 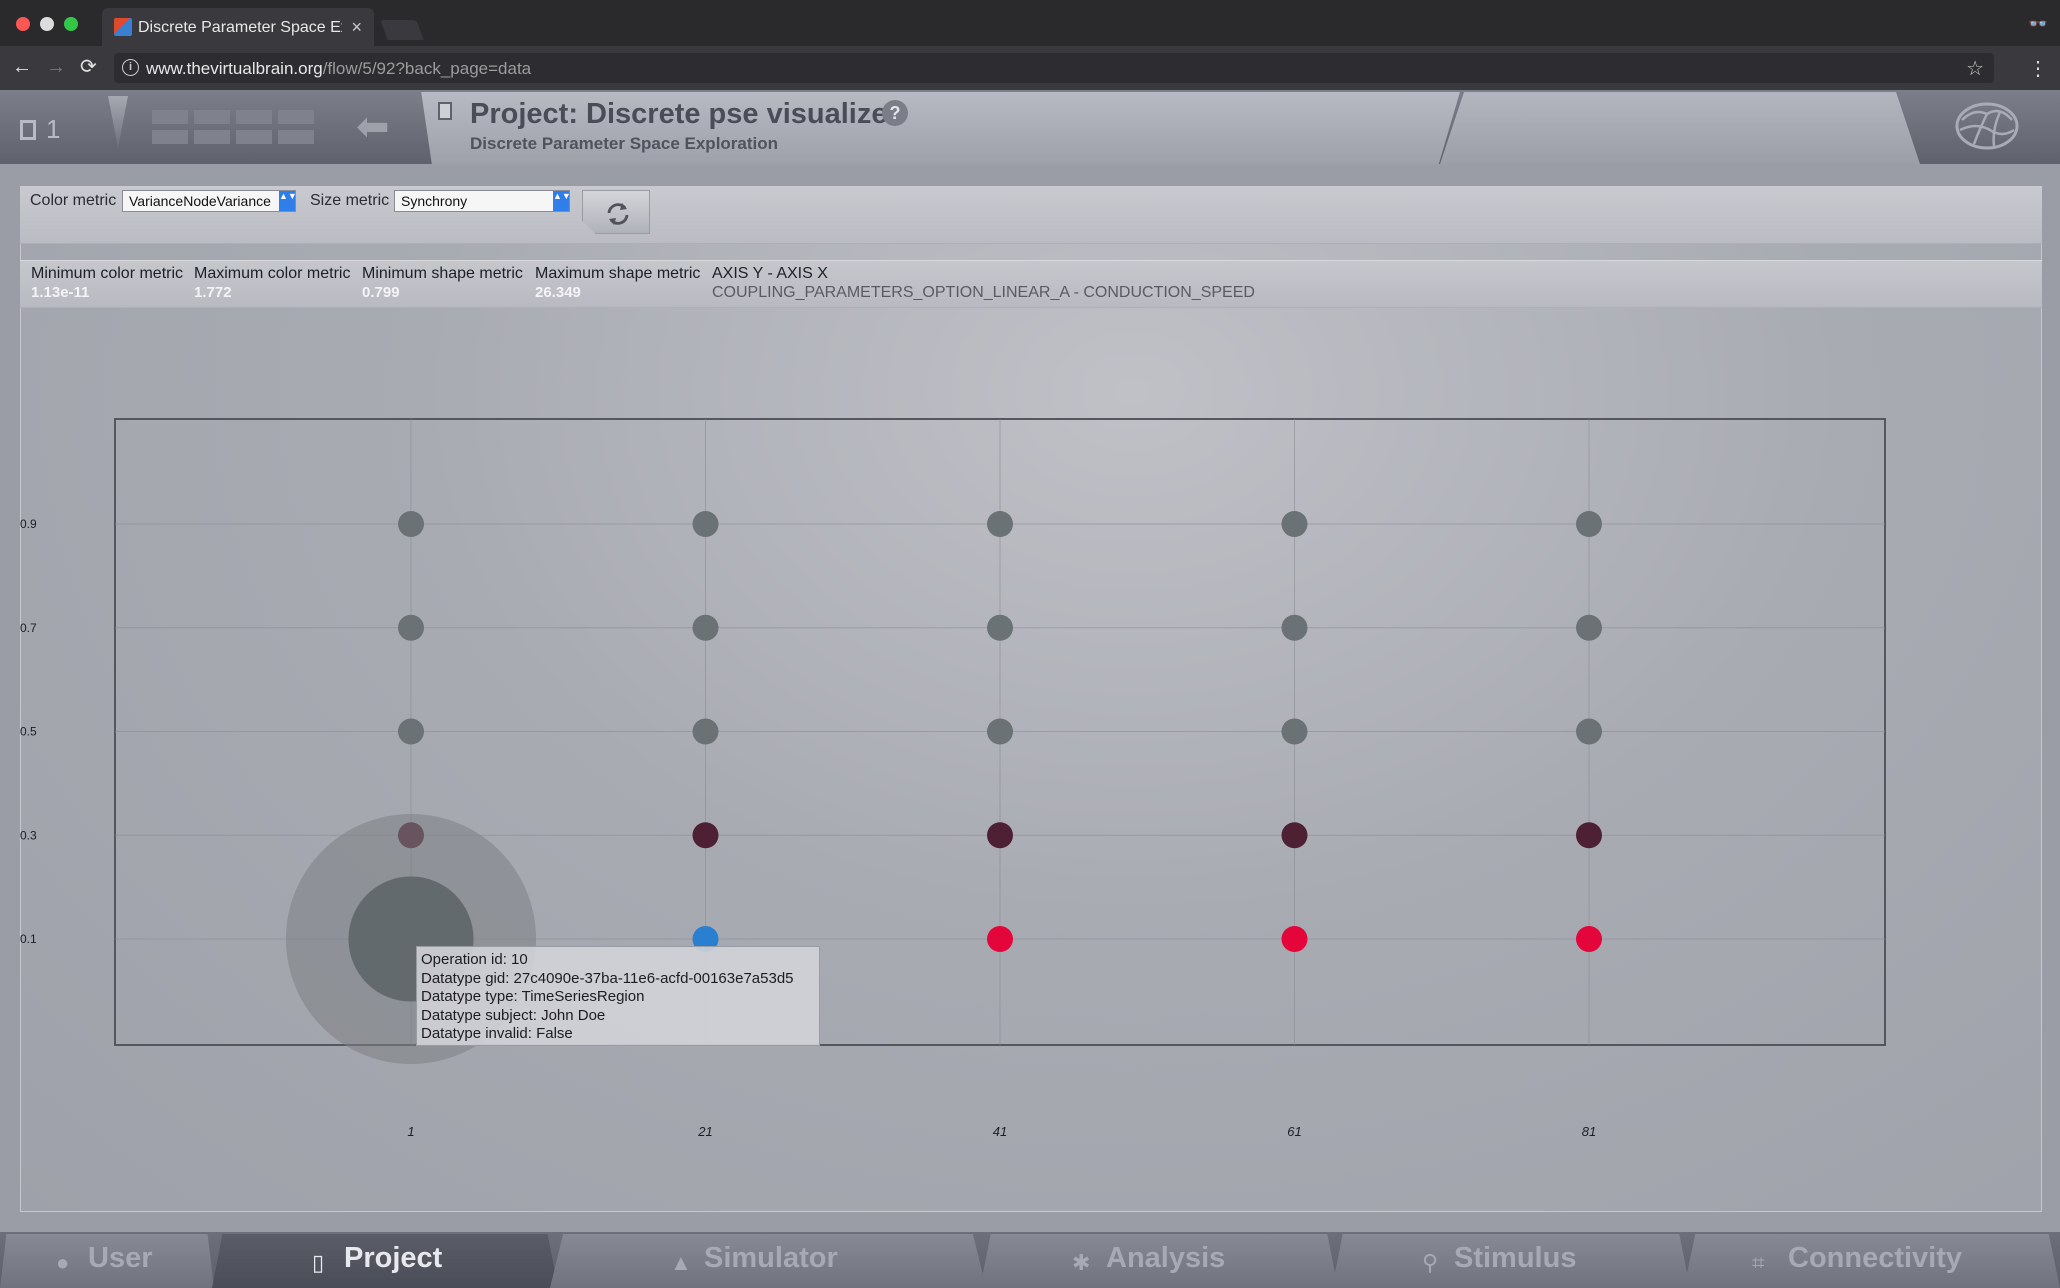 I want to click on tooltip-operation-id: Operation id: 10, so click(x=474, y=959).